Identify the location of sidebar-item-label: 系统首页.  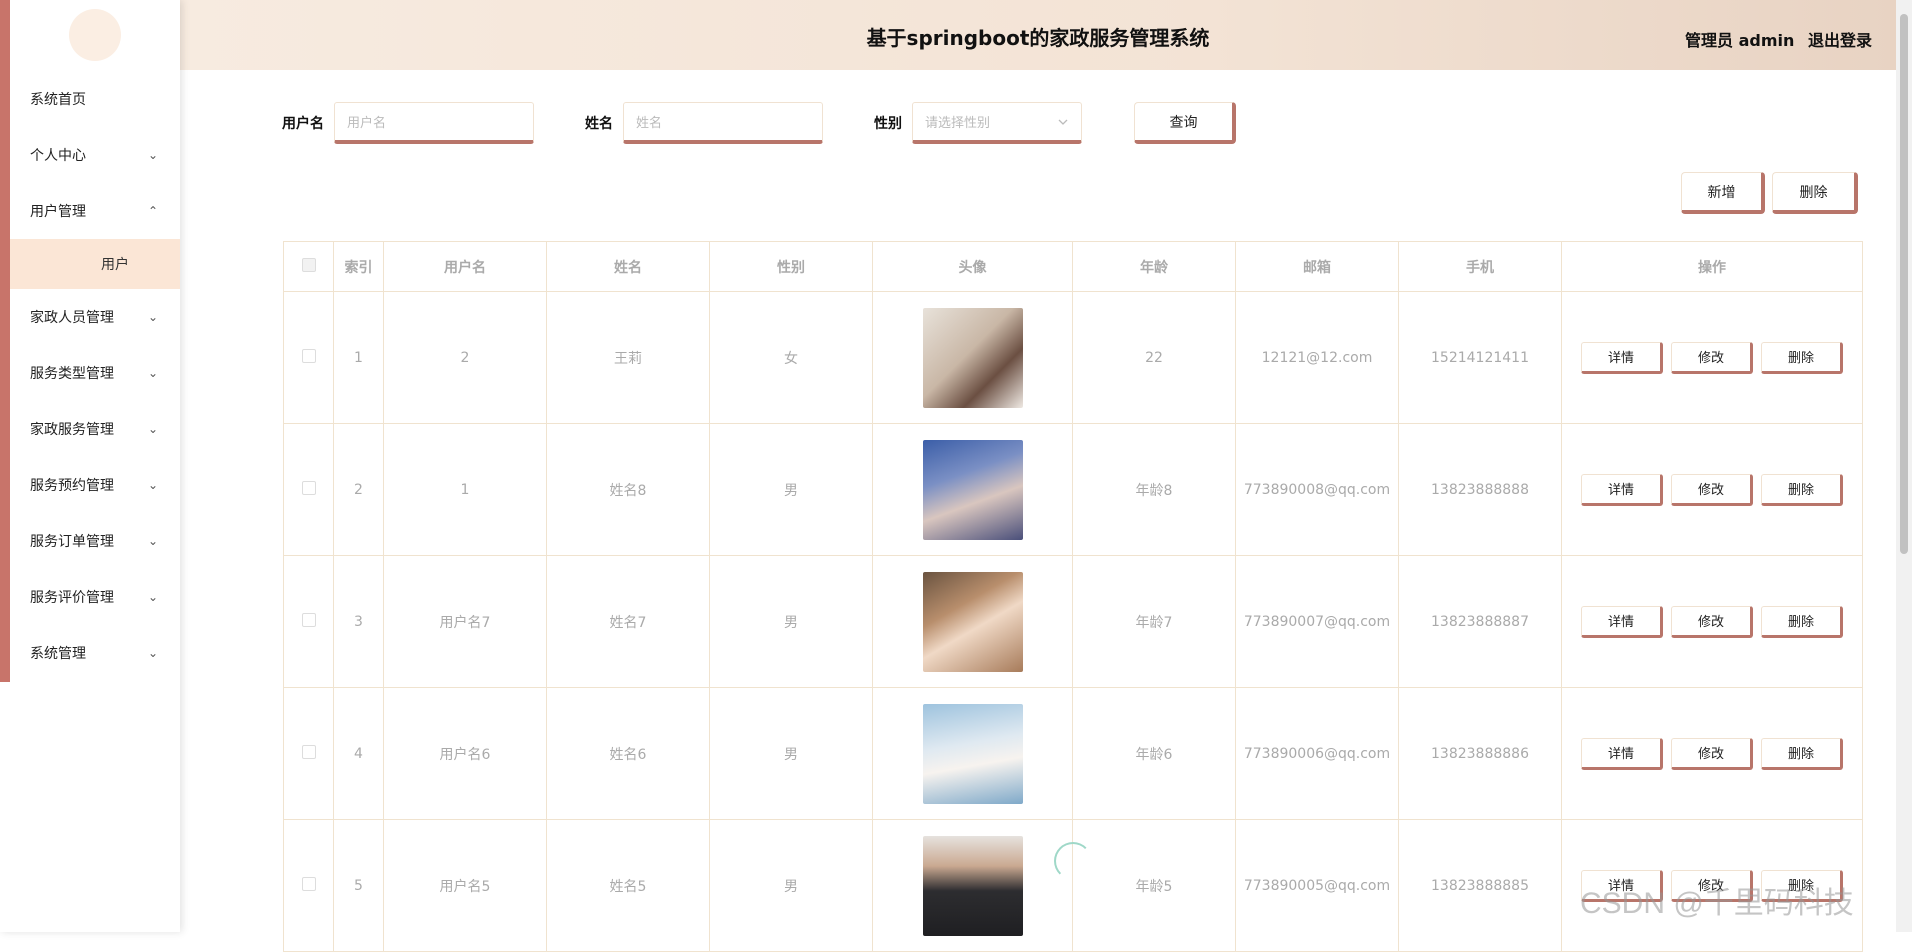
(58, 100).